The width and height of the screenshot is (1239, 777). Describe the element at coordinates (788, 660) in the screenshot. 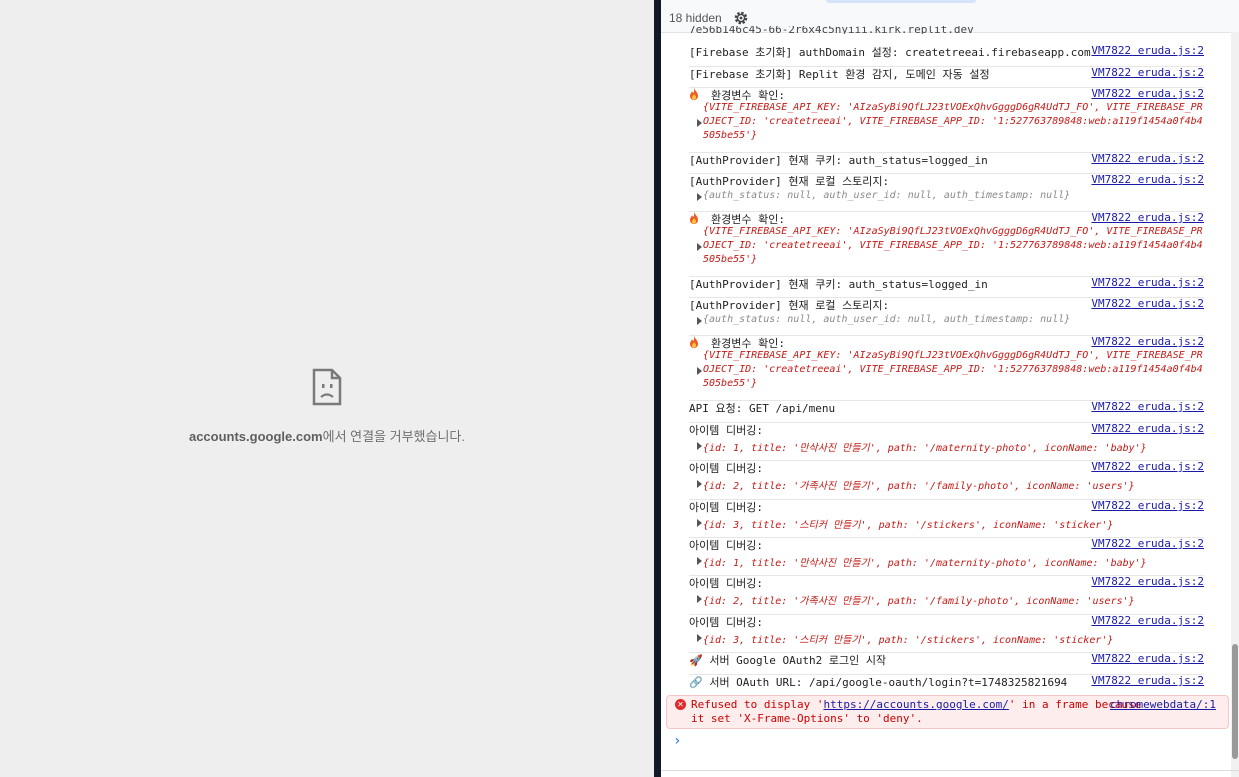

I see `log-message: 🚀 서버 Google OAuth2 로그인 시작` at that location.